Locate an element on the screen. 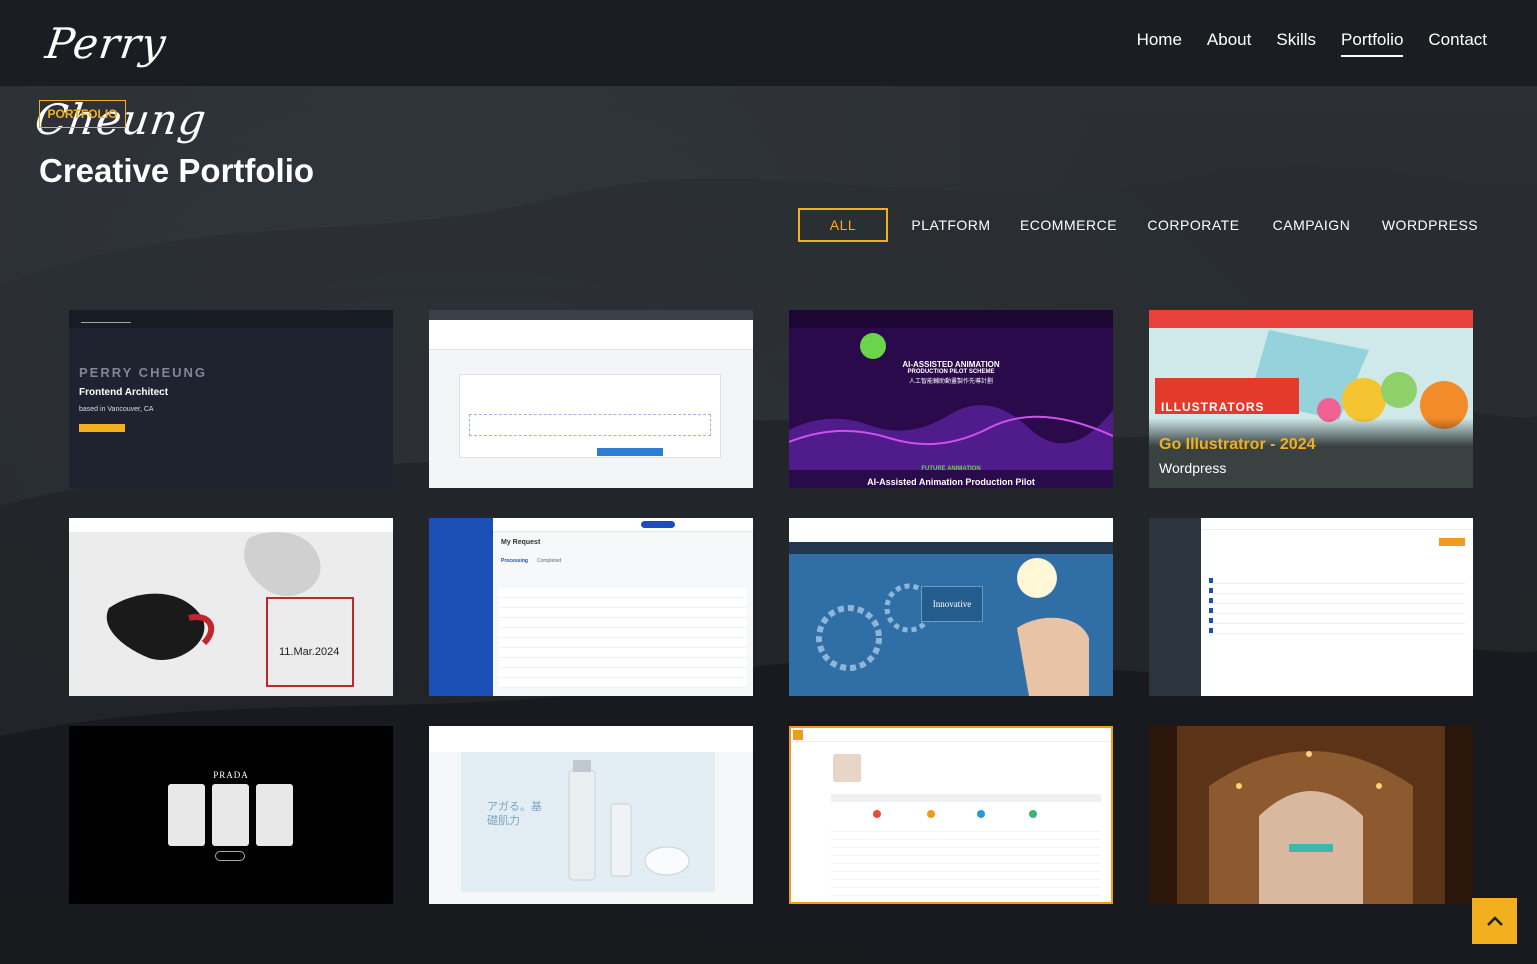 The image size is (1537, 964). main-nav: Home About Skills Portfolio Contact is located at coordinates (1312, 43).